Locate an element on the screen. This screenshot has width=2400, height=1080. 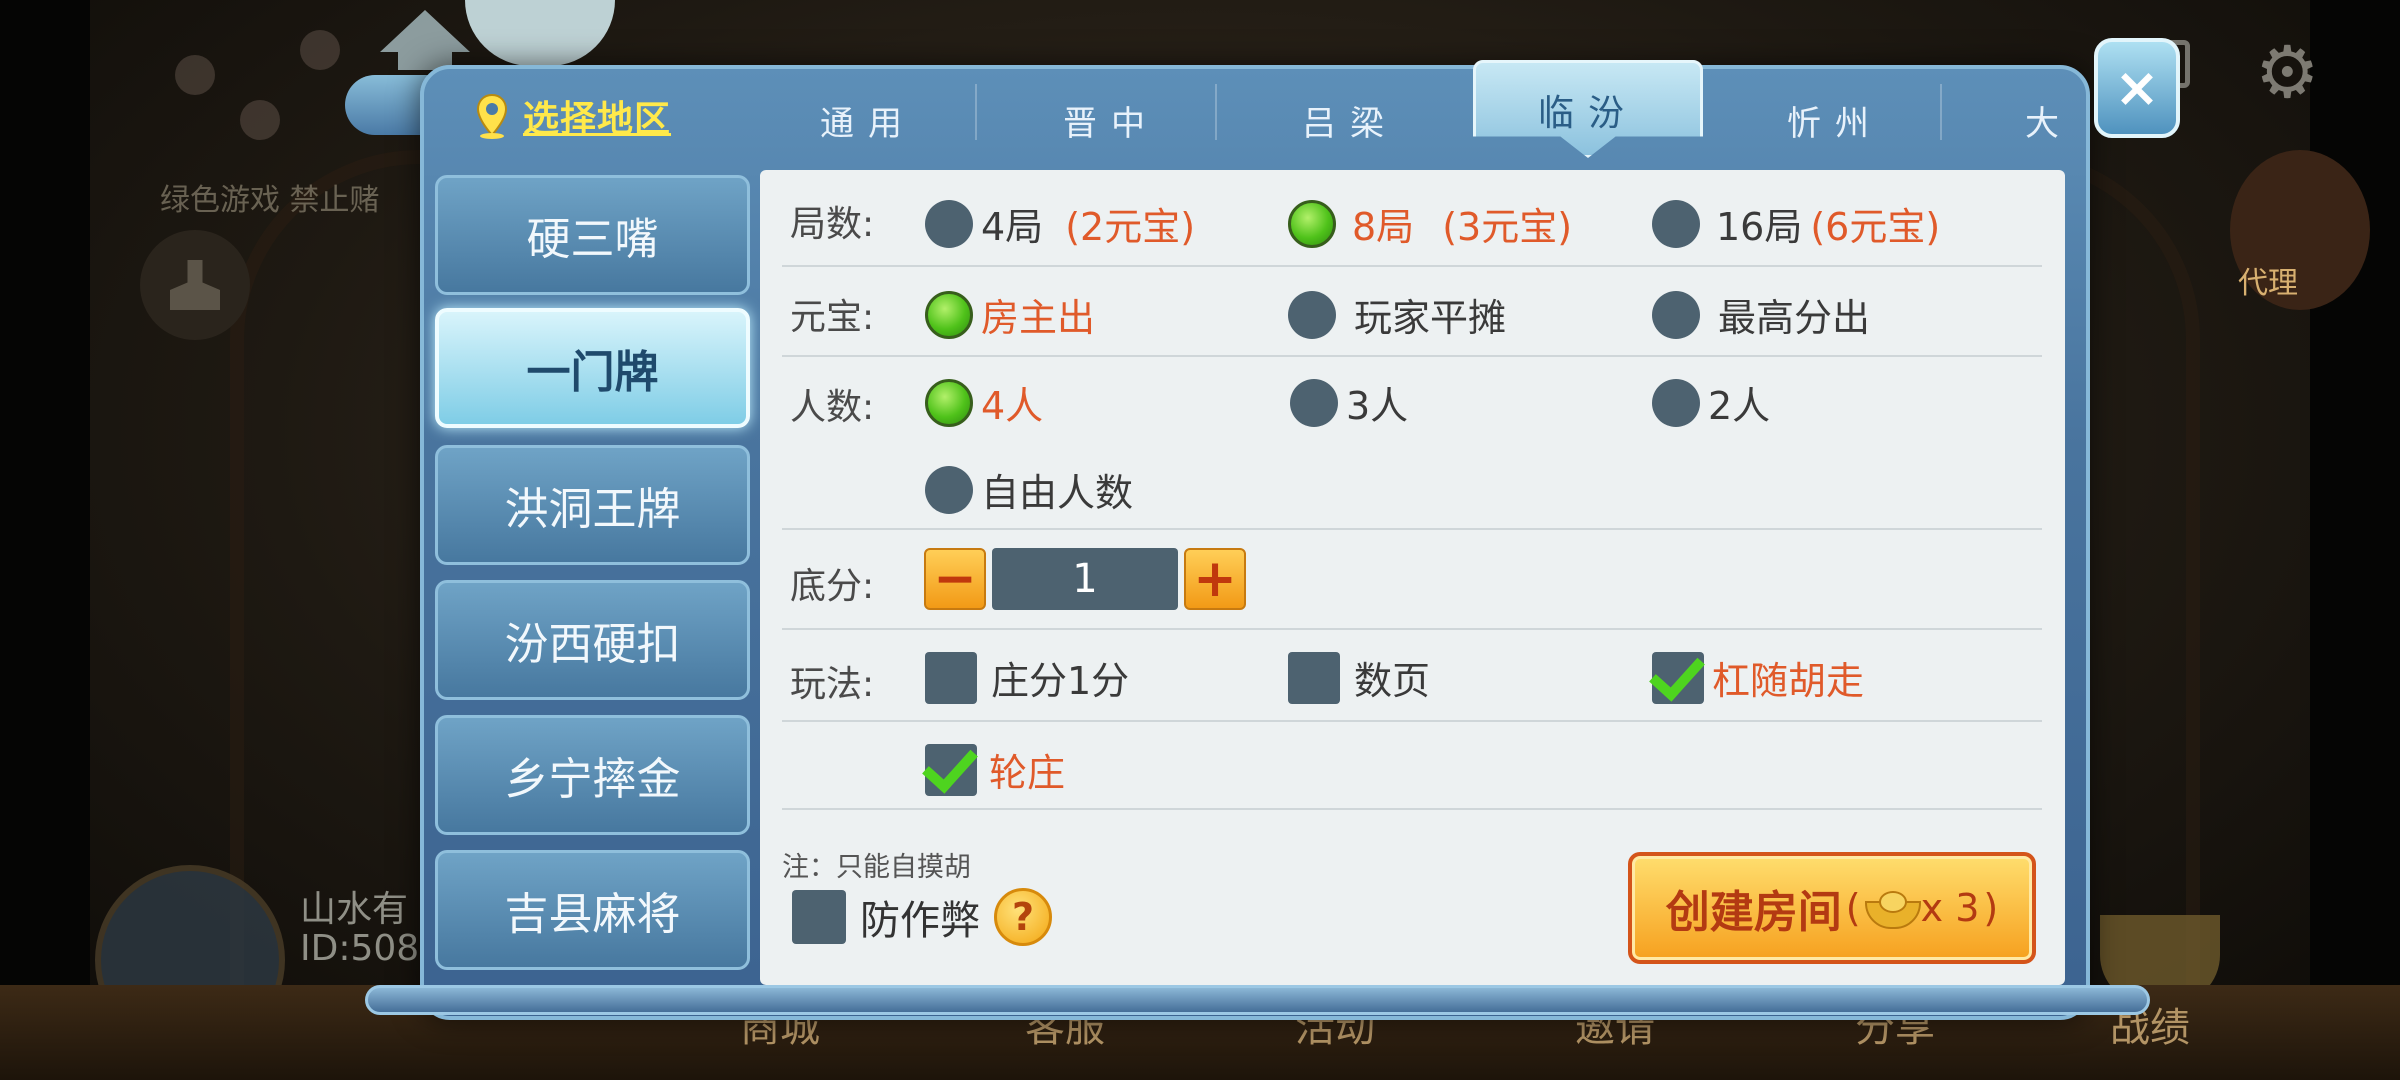
anti-cheat-label: 防作弊 is located at coordinates (920, 921).